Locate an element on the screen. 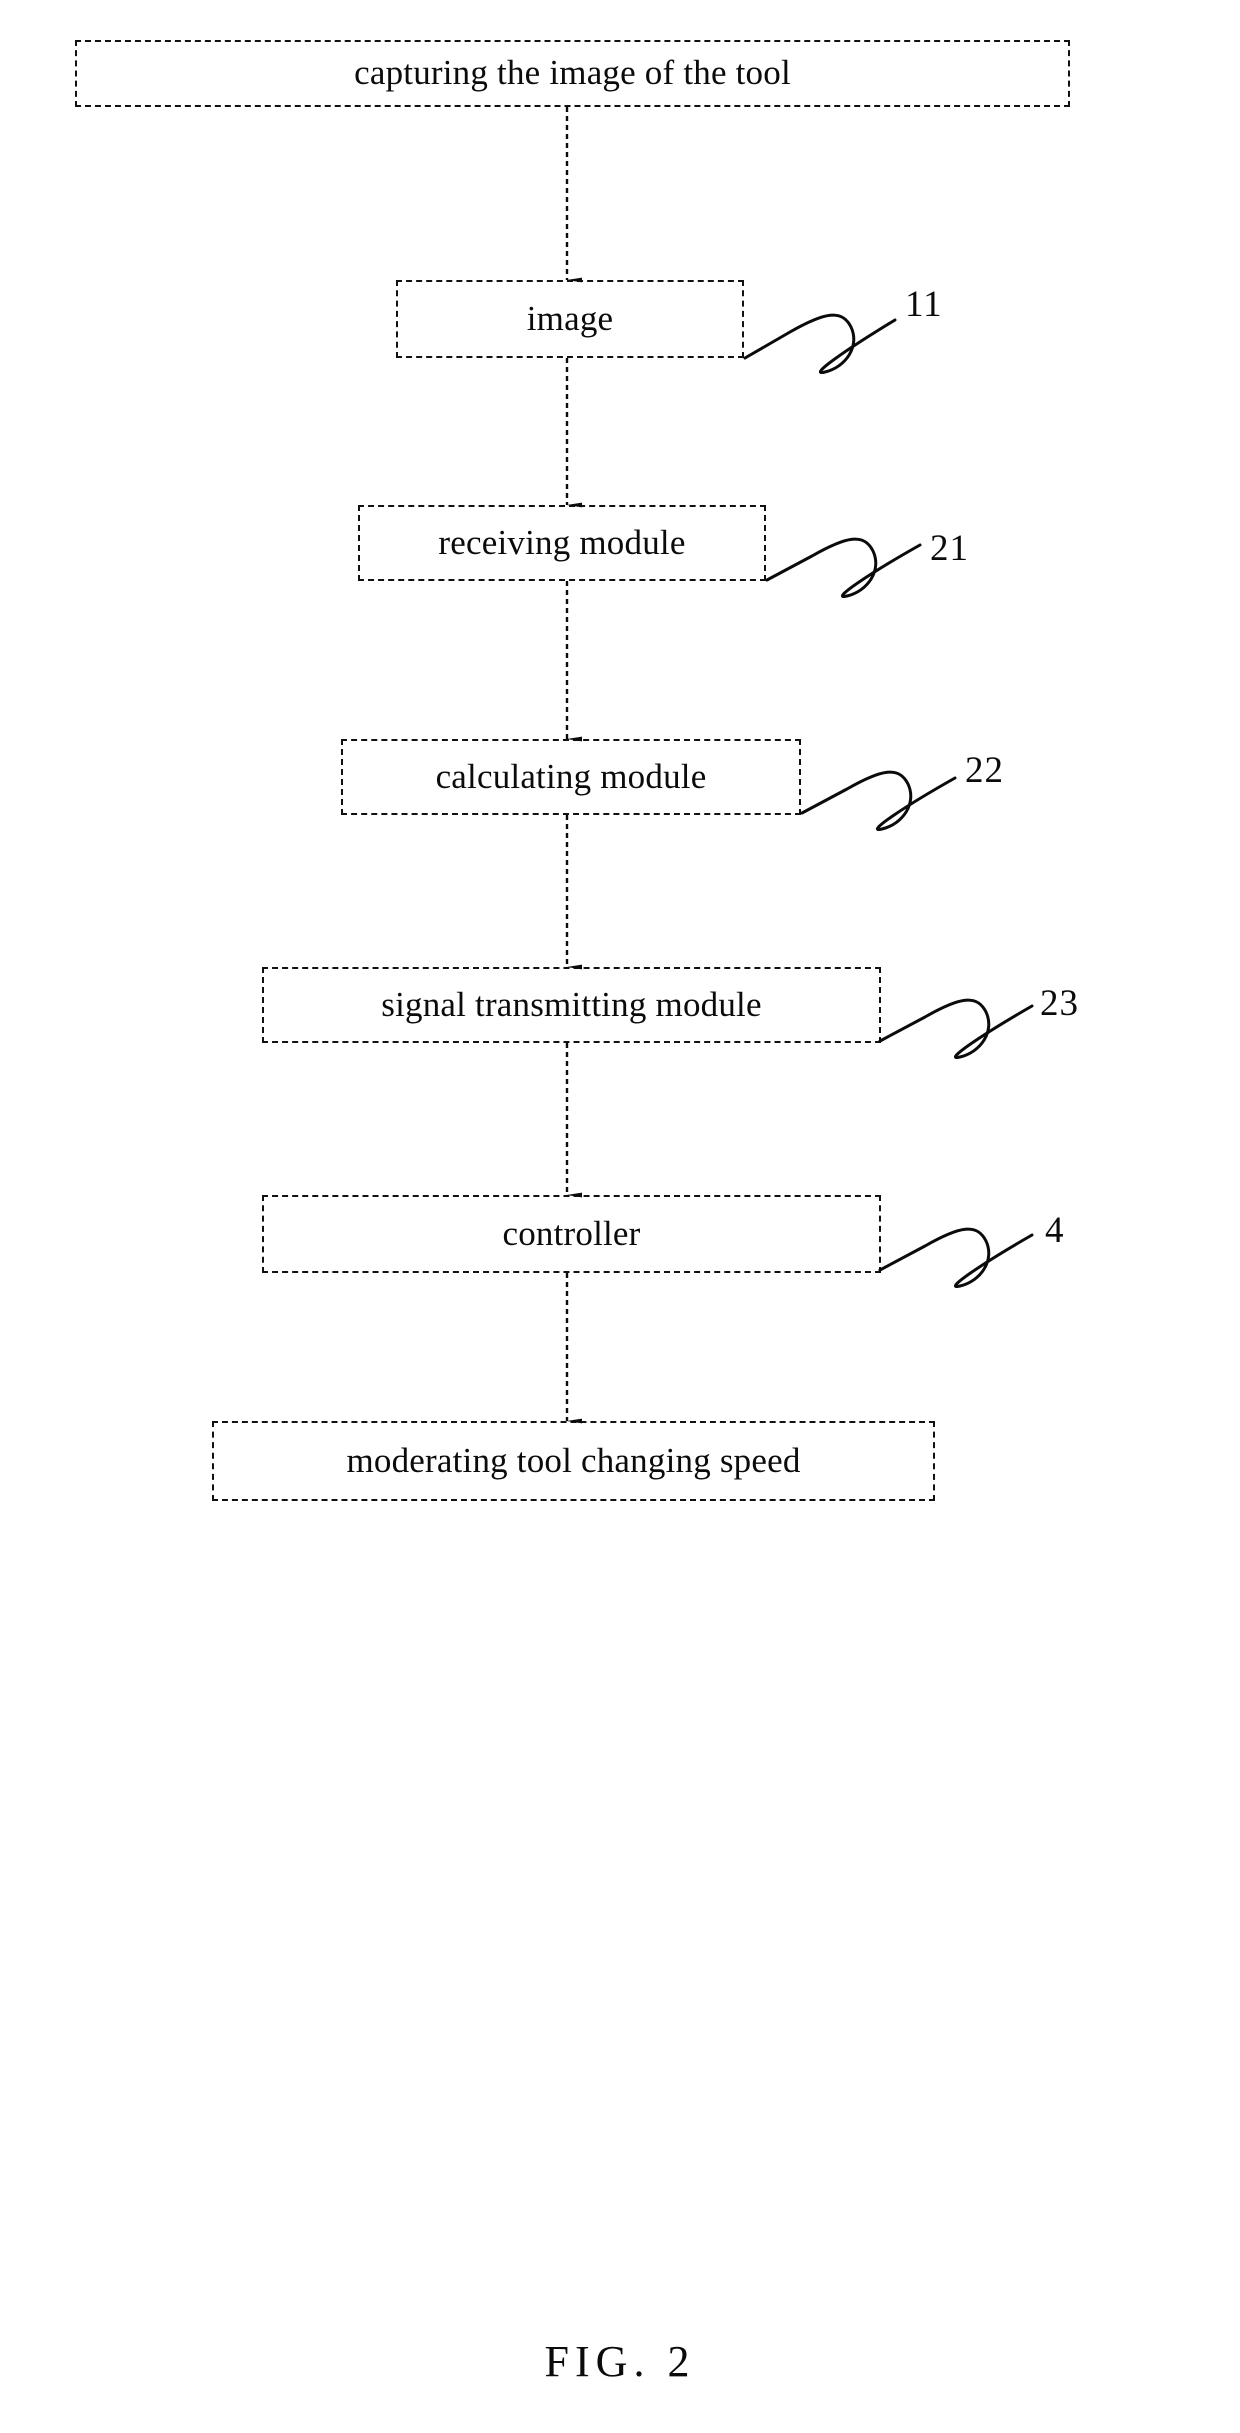  reference-numeral-22: 22 is located at coordinates (984, 770).